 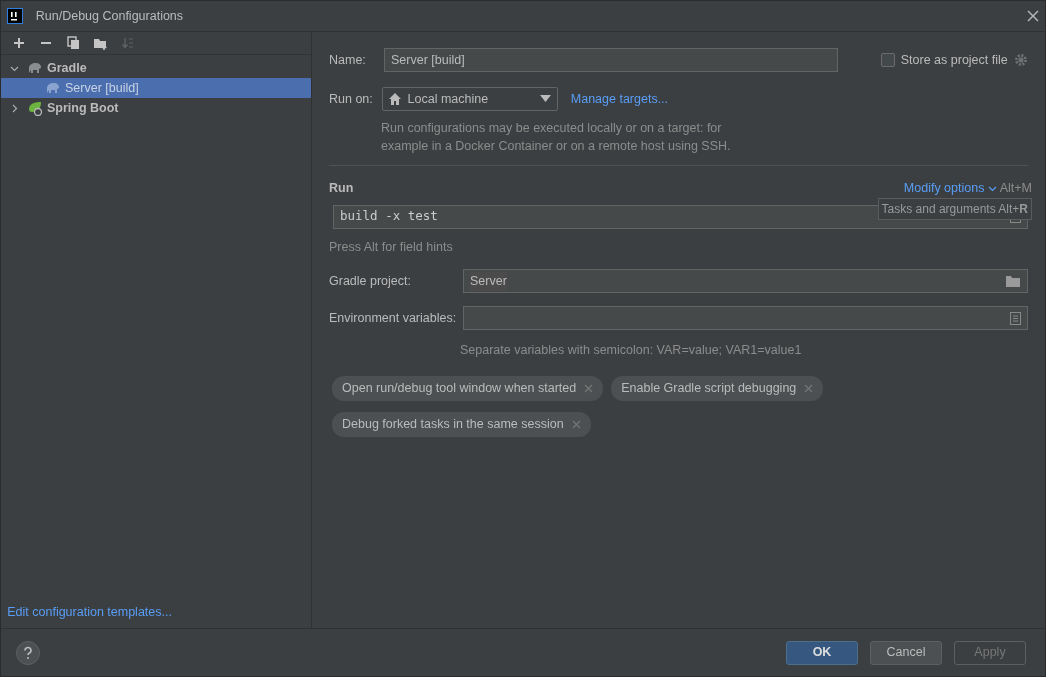 What do you see at coordinates (370, 282) in the screenshot?
I see `field-label: Gradle project:` at bounding box center [370, 282].